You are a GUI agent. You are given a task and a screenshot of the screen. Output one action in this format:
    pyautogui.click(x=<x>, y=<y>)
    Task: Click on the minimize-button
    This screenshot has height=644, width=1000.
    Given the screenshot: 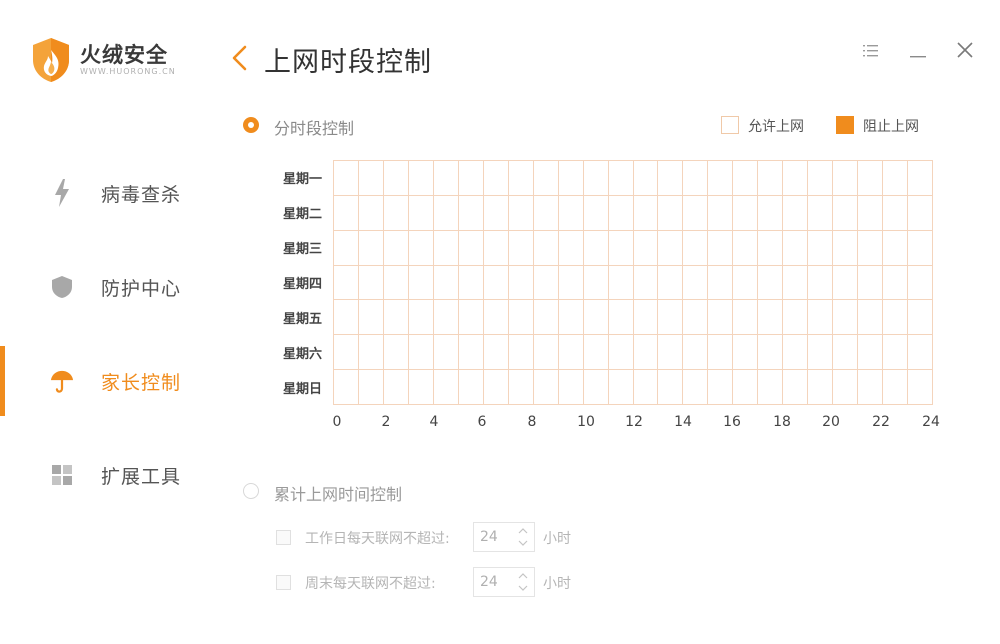 What is the action you would take?
    pyautogui.click(x=918, y=51)
    